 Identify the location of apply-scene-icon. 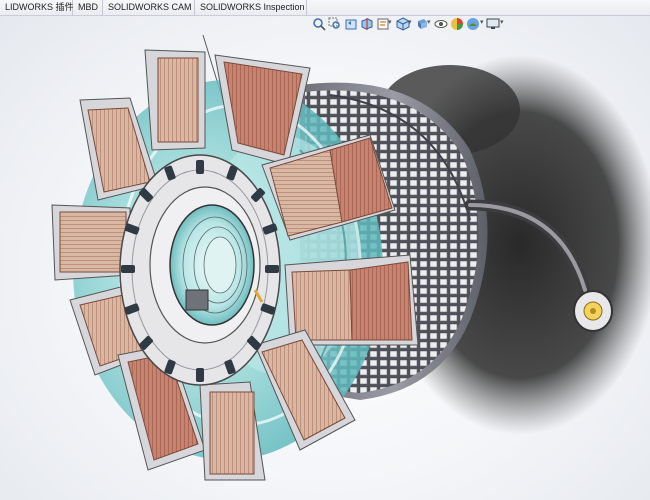
(473, 24).